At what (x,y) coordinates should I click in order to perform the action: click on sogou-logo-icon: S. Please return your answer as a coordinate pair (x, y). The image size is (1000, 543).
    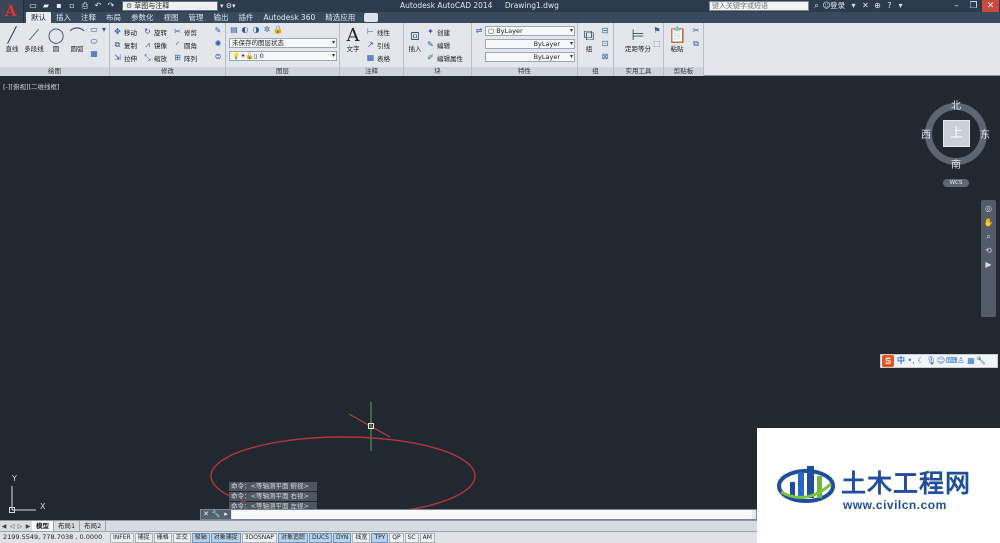
    Looking at the image, I should click on (888, 361).